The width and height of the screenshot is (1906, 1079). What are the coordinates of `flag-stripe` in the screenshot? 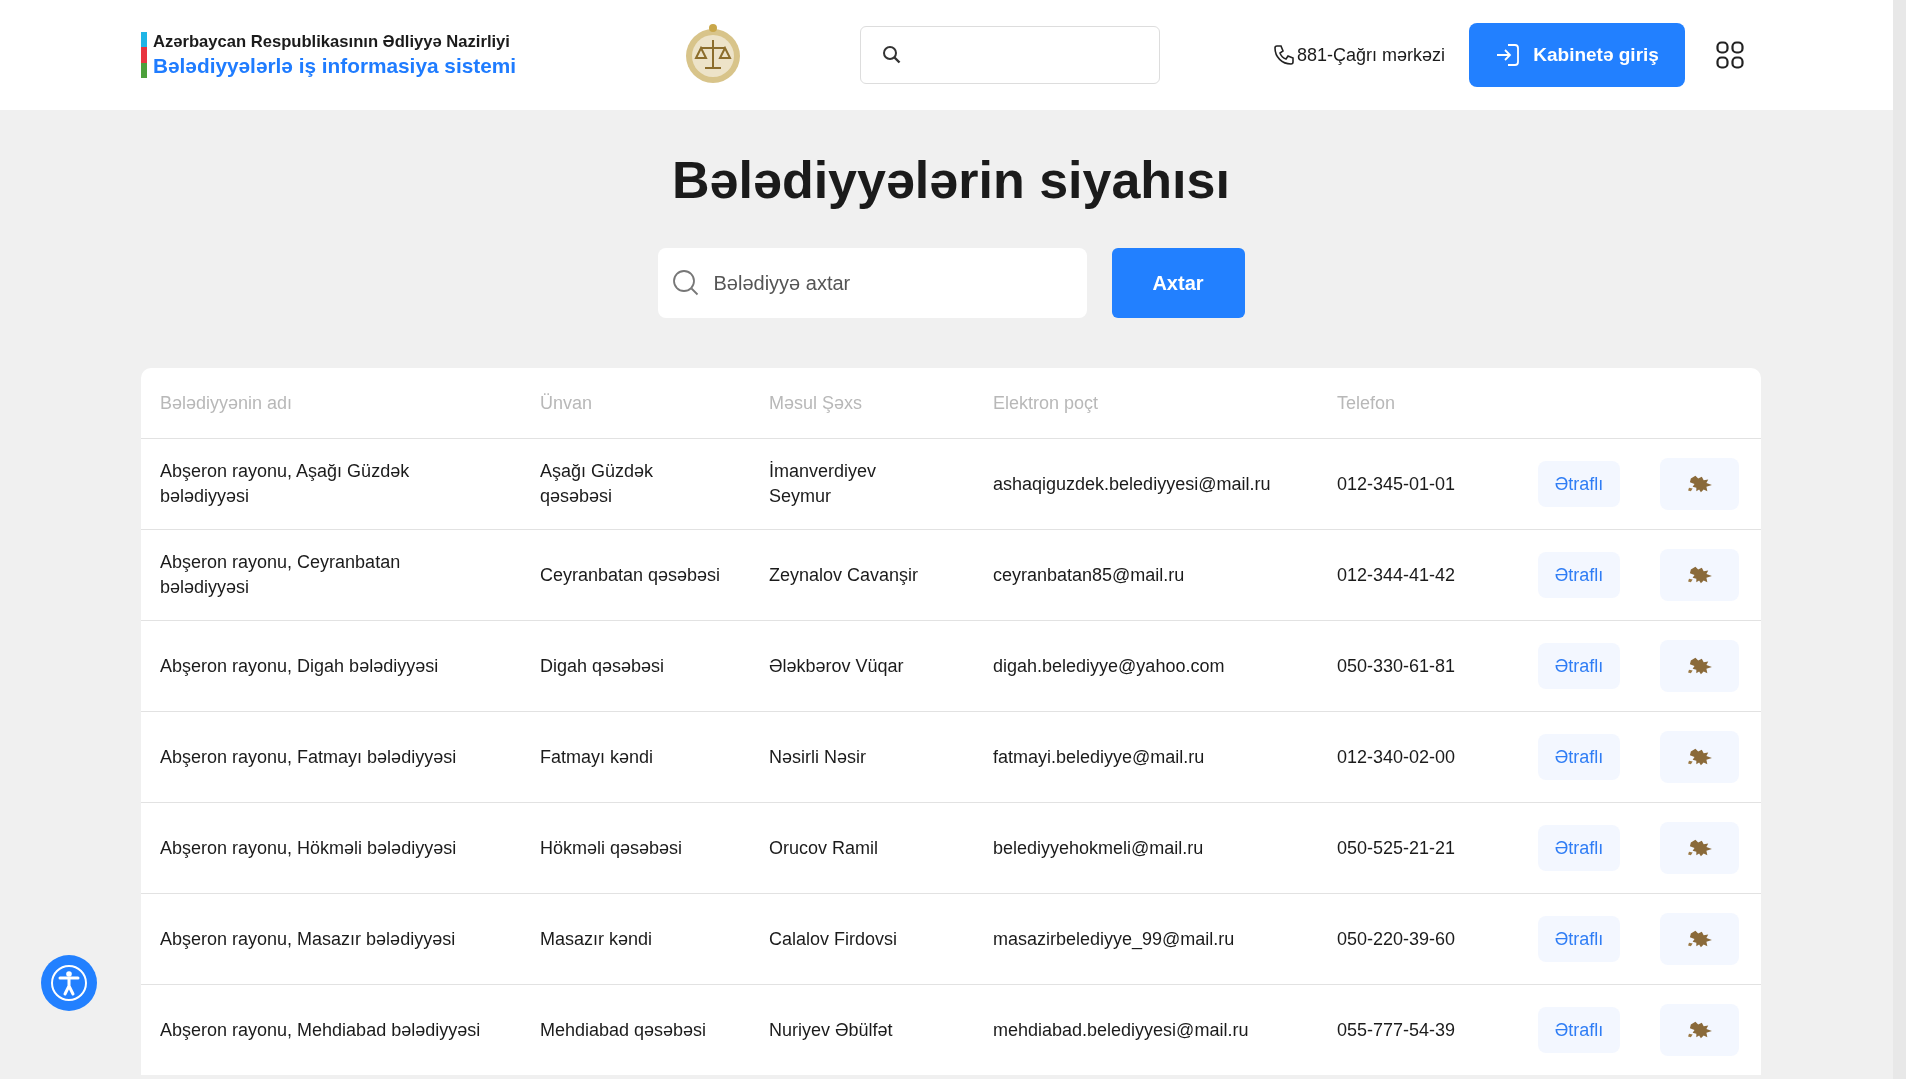 It's located at (144, 55).